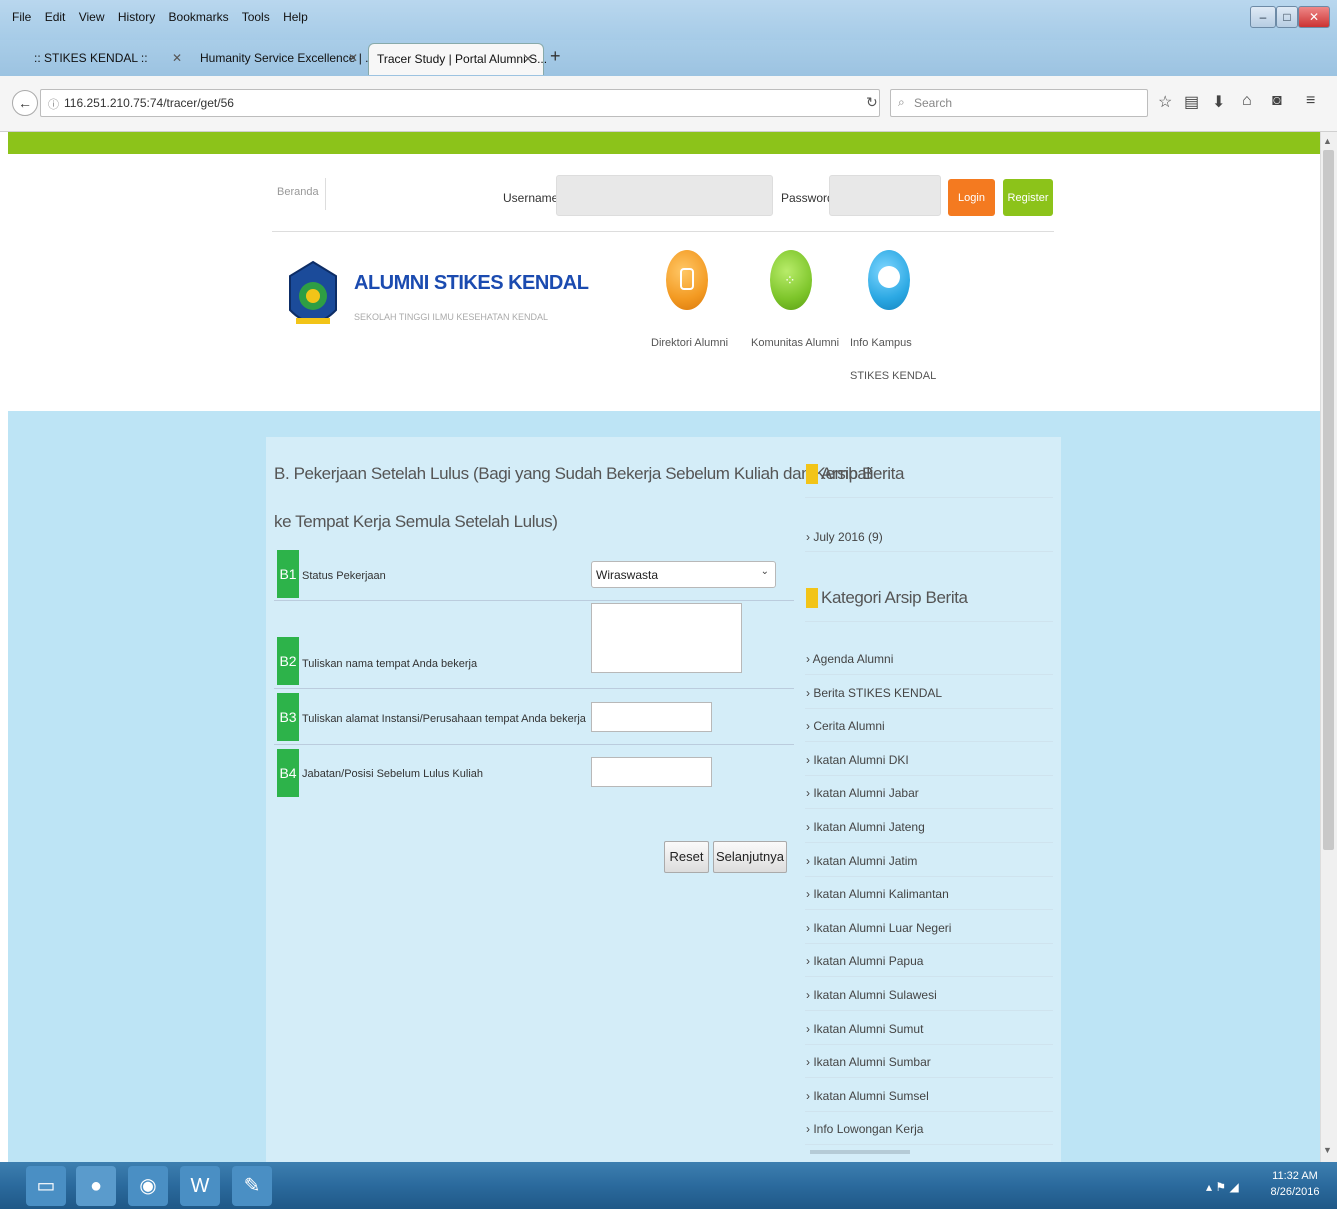  Describe the element at coordinates (555, 56) in the screenshot. I see `new-tab-icon: +` at that location.